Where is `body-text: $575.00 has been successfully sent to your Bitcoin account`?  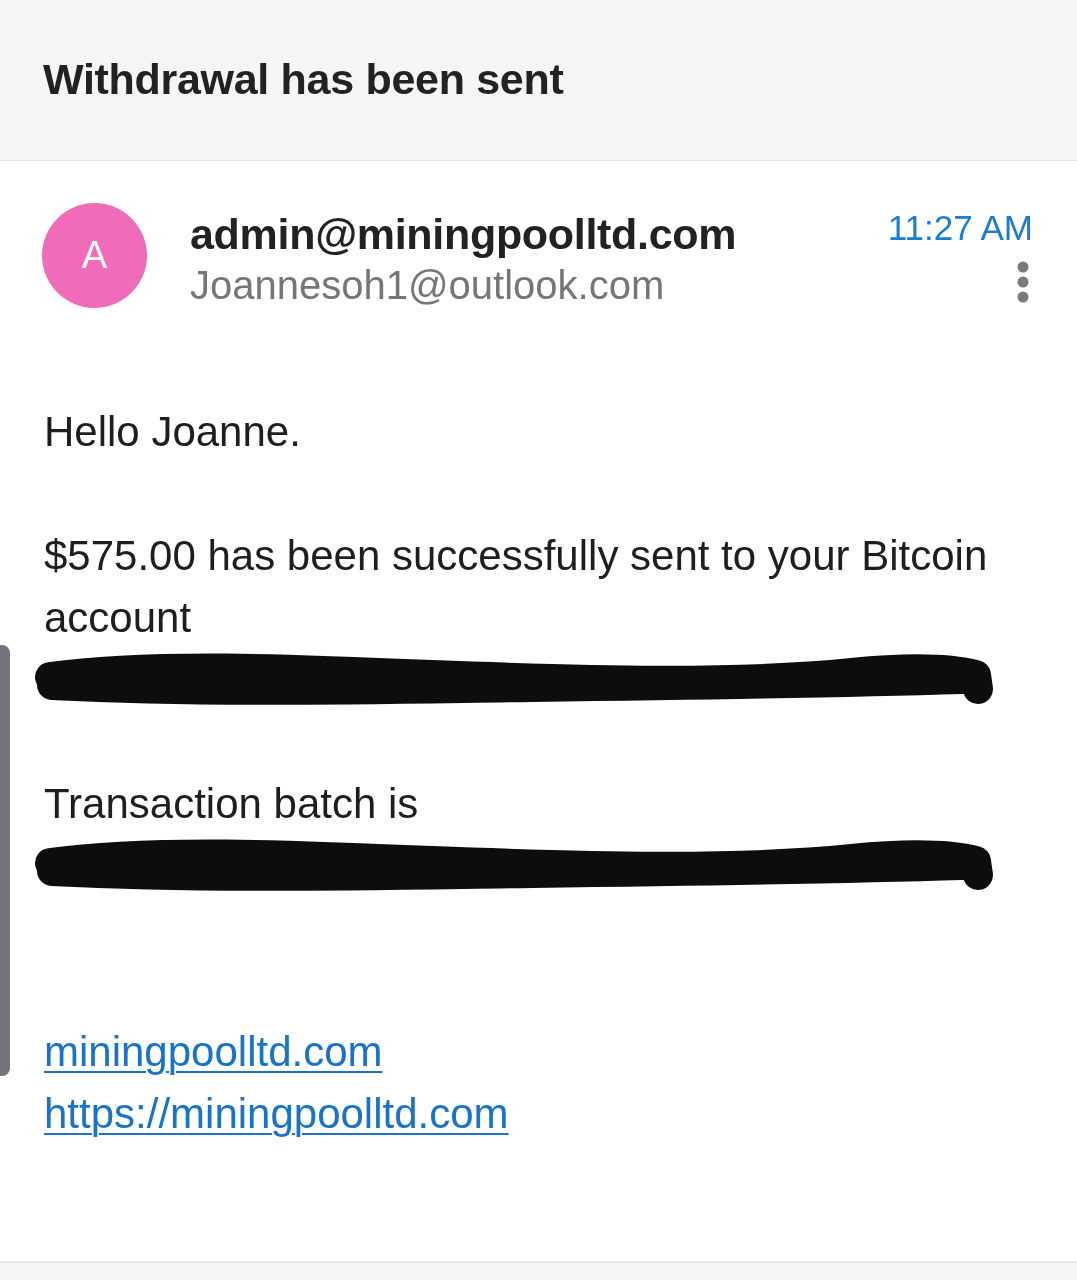
body-text: $575.00 has been successfully sent to your Bitcoin account is located at coordinates (516, 586).